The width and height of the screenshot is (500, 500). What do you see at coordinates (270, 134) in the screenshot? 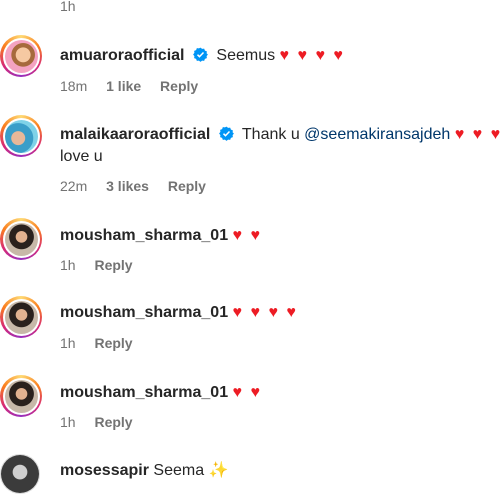
I see `comment-text: Thank u` at bounding box center [270, 134].